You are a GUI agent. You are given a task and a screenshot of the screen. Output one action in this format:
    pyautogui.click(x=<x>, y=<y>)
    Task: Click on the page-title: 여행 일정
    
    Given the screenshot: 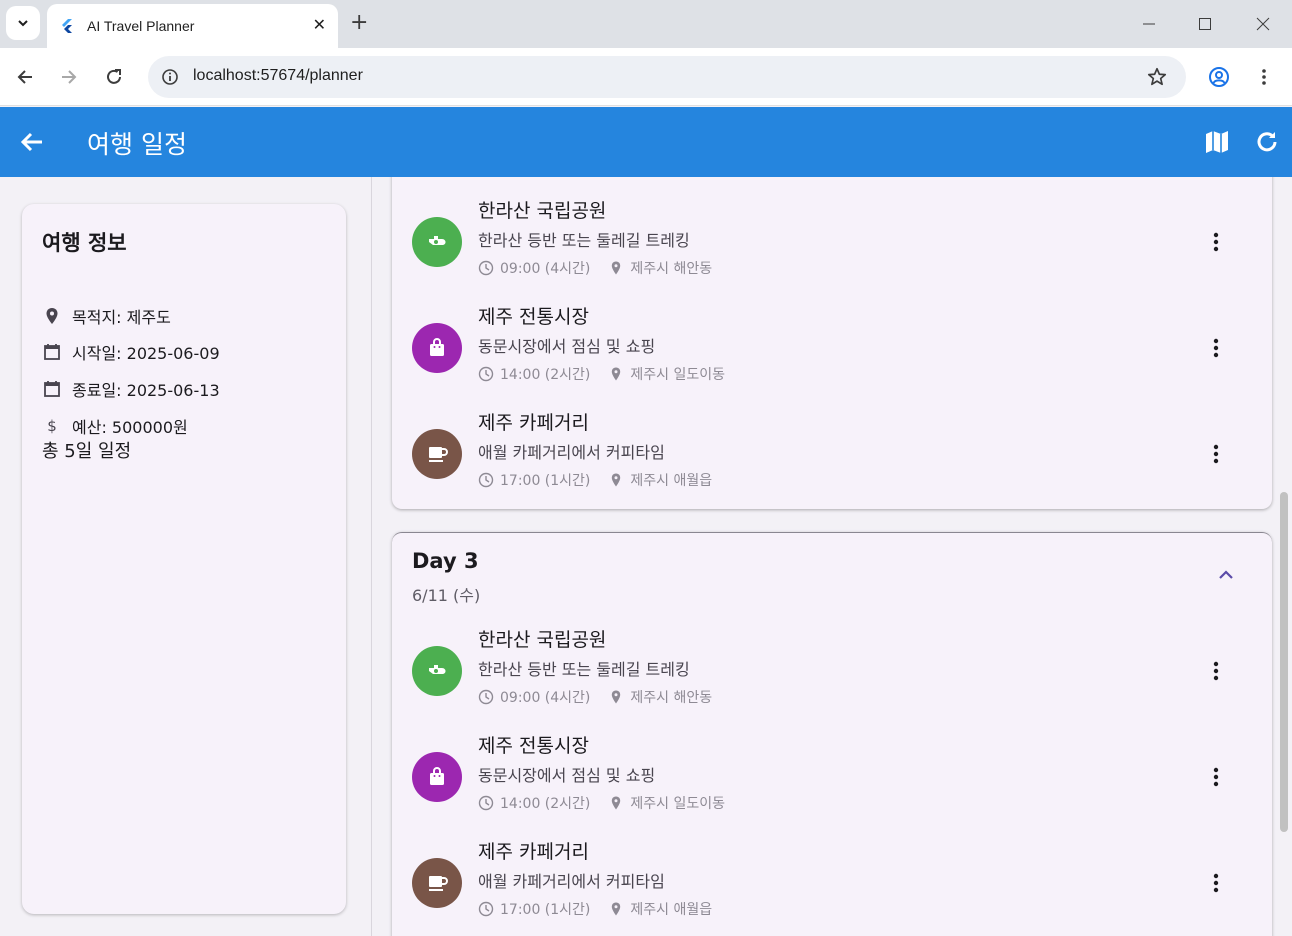 What is the action you would take?
    pyautogui.click(x=137, y=144)
    